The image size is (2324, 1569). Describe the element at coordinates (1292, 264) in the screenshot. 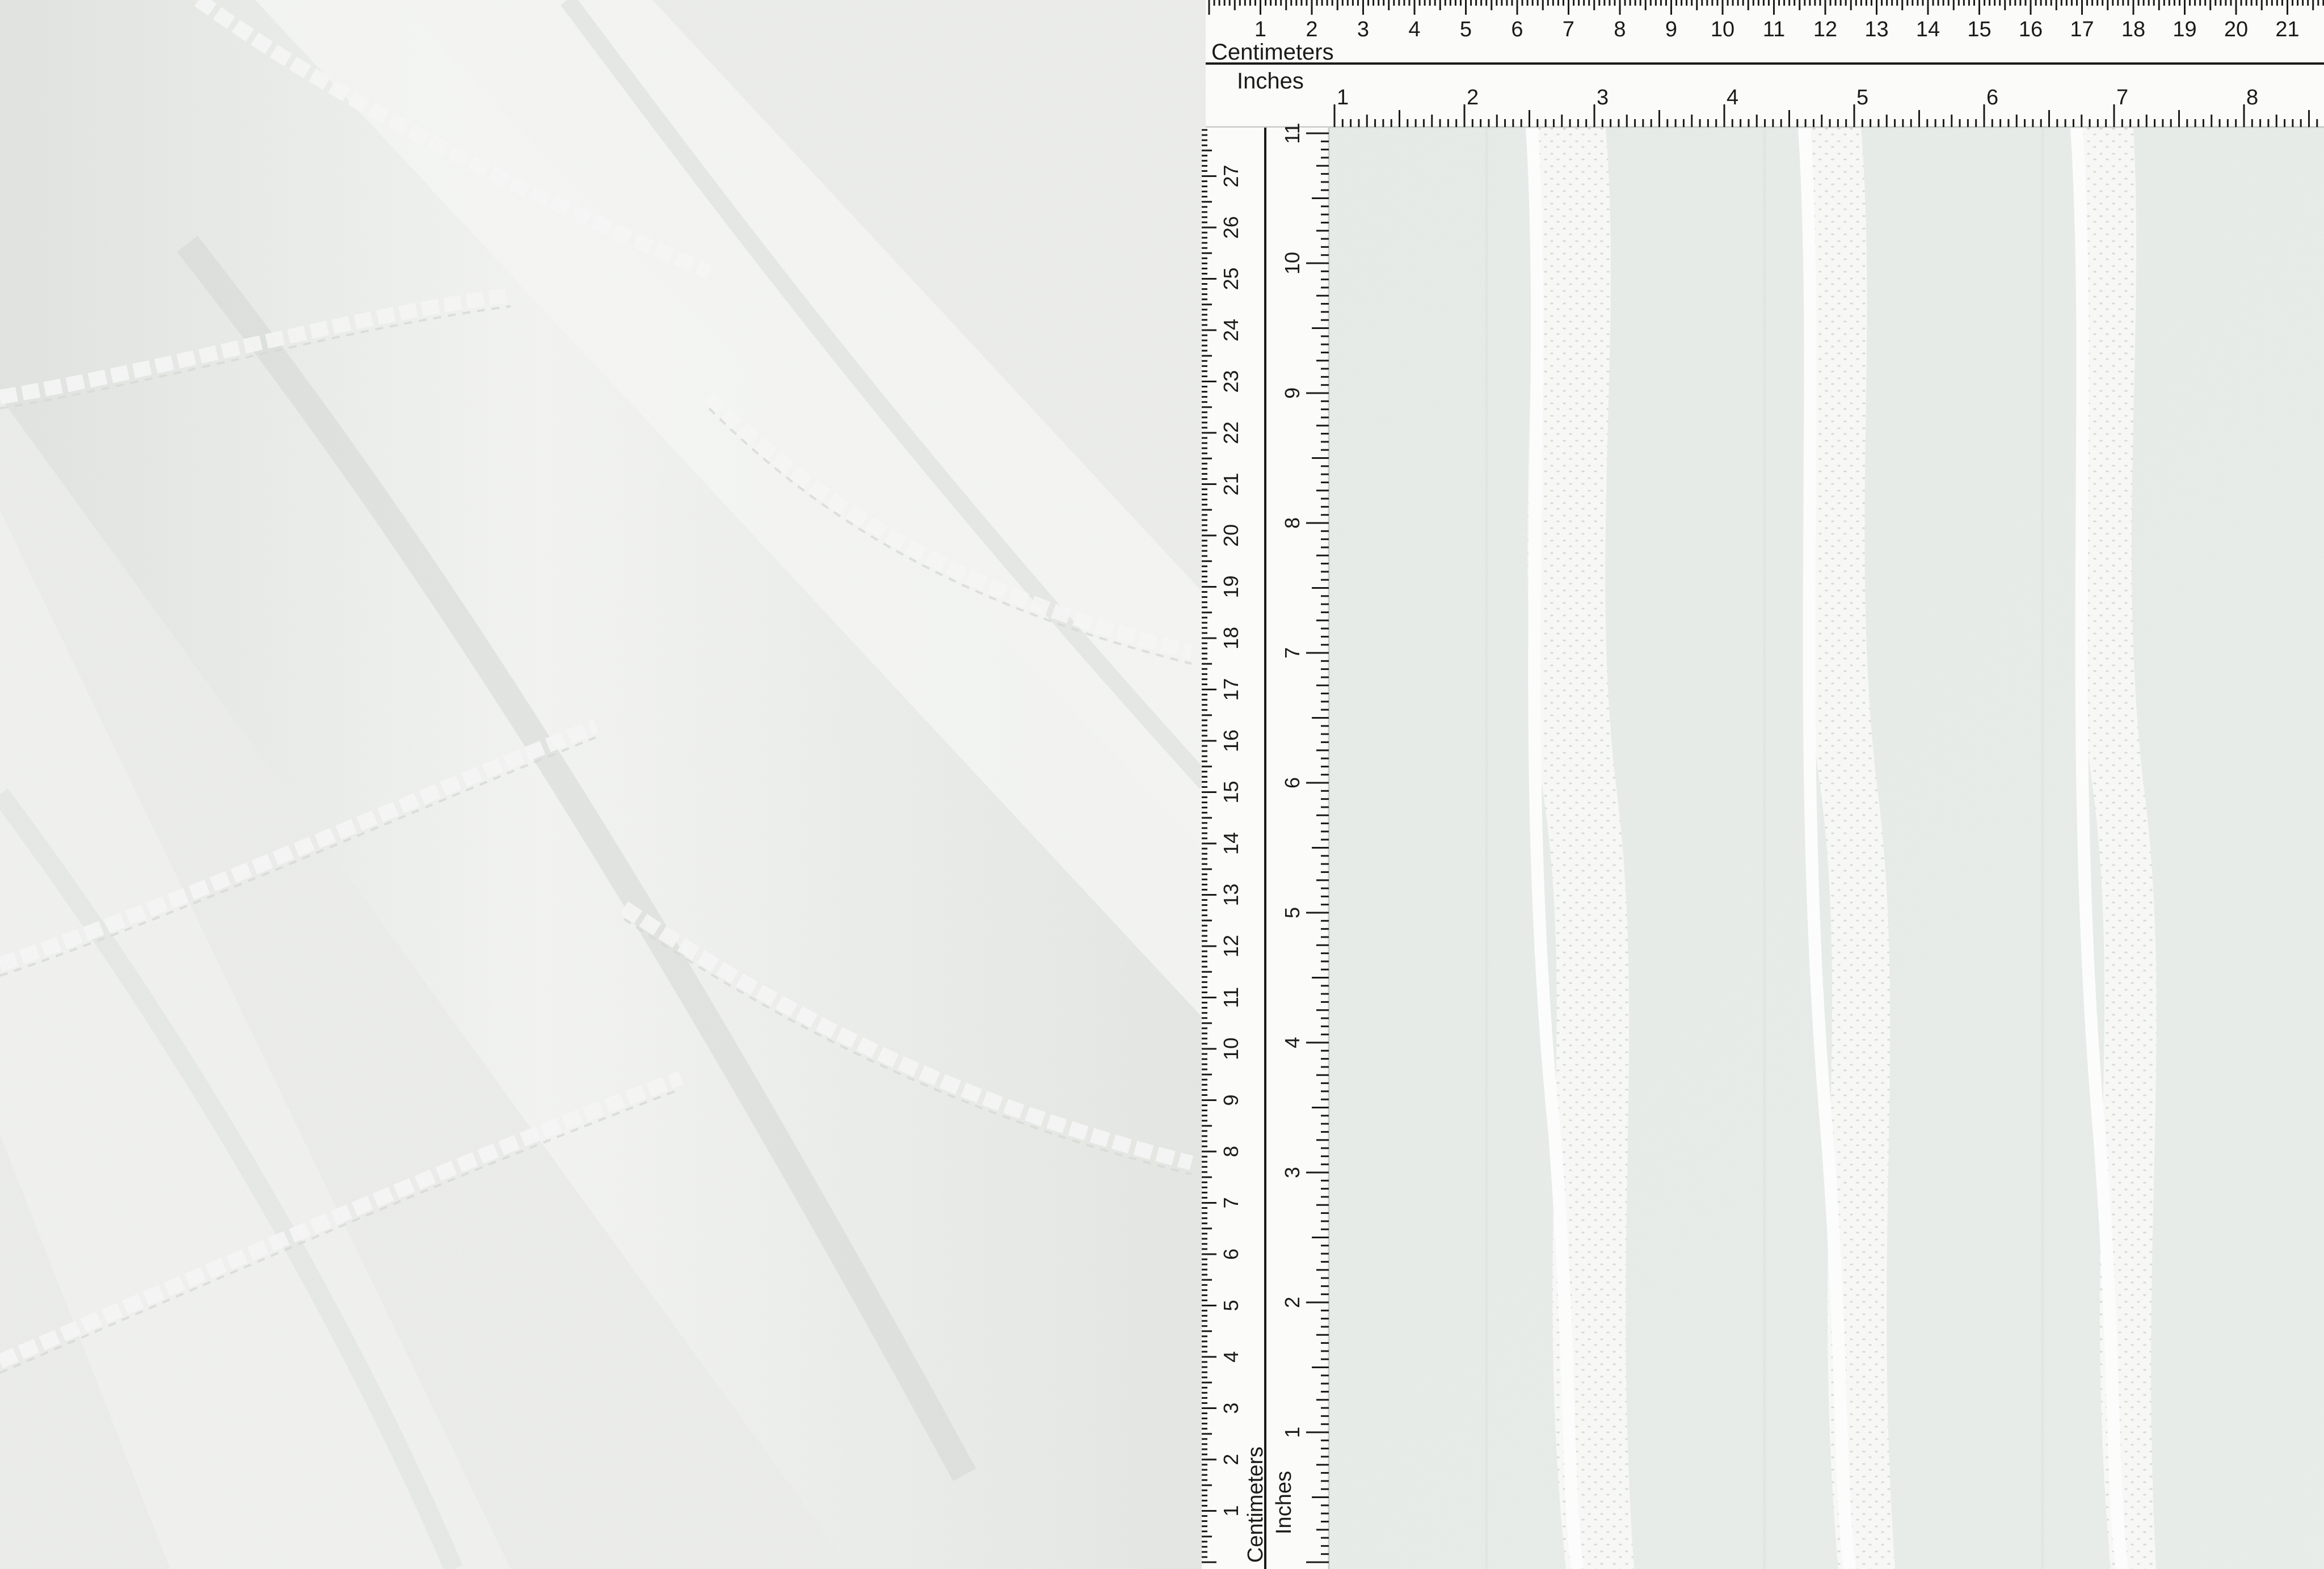

I see `ruler-inch-number: 10` at that location.